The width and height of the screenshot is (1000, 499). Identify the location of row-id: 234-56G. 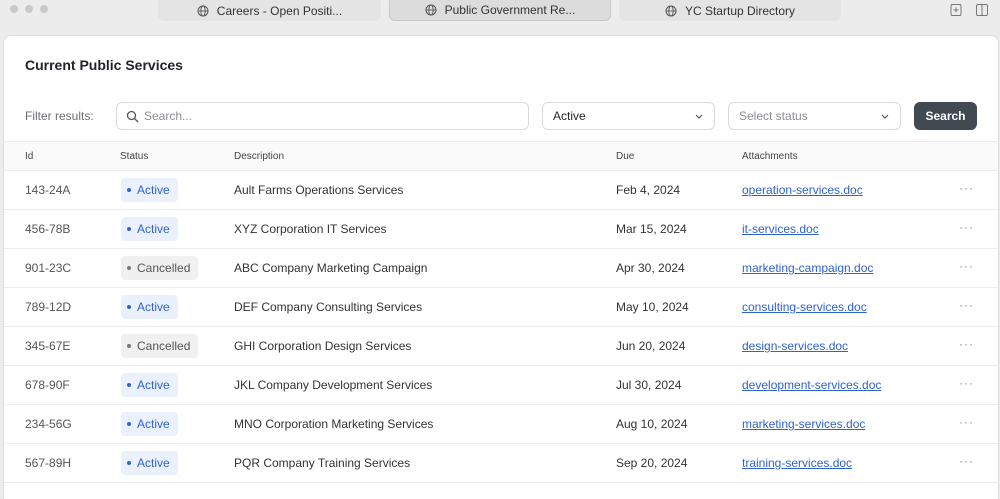
(48, 424).